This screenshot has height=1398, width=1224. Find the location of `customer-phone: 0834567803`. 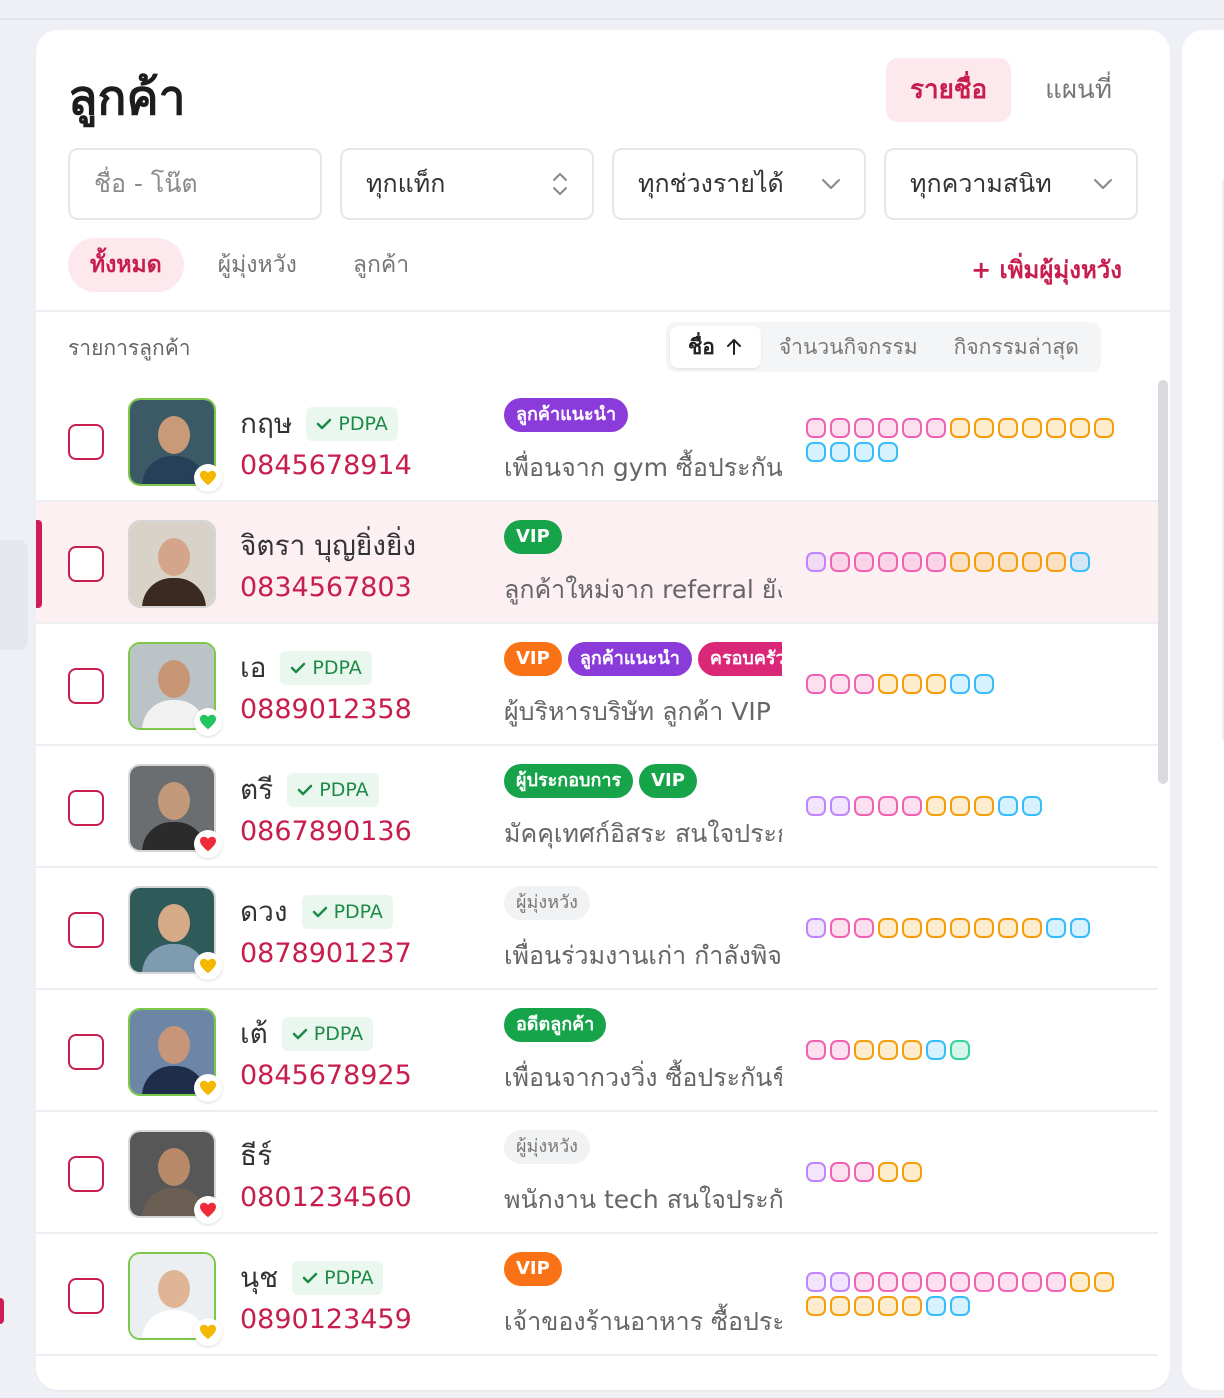

customer-phone: 0834567803 is located at coordinates (326, 587).